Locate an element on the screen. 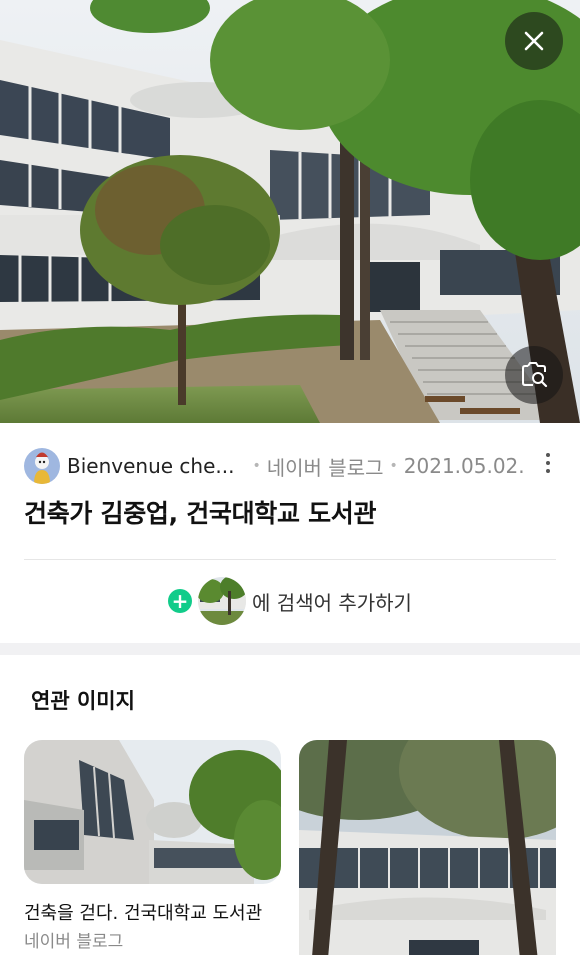  more-vertical-icon is located at coordinates (548, 455).